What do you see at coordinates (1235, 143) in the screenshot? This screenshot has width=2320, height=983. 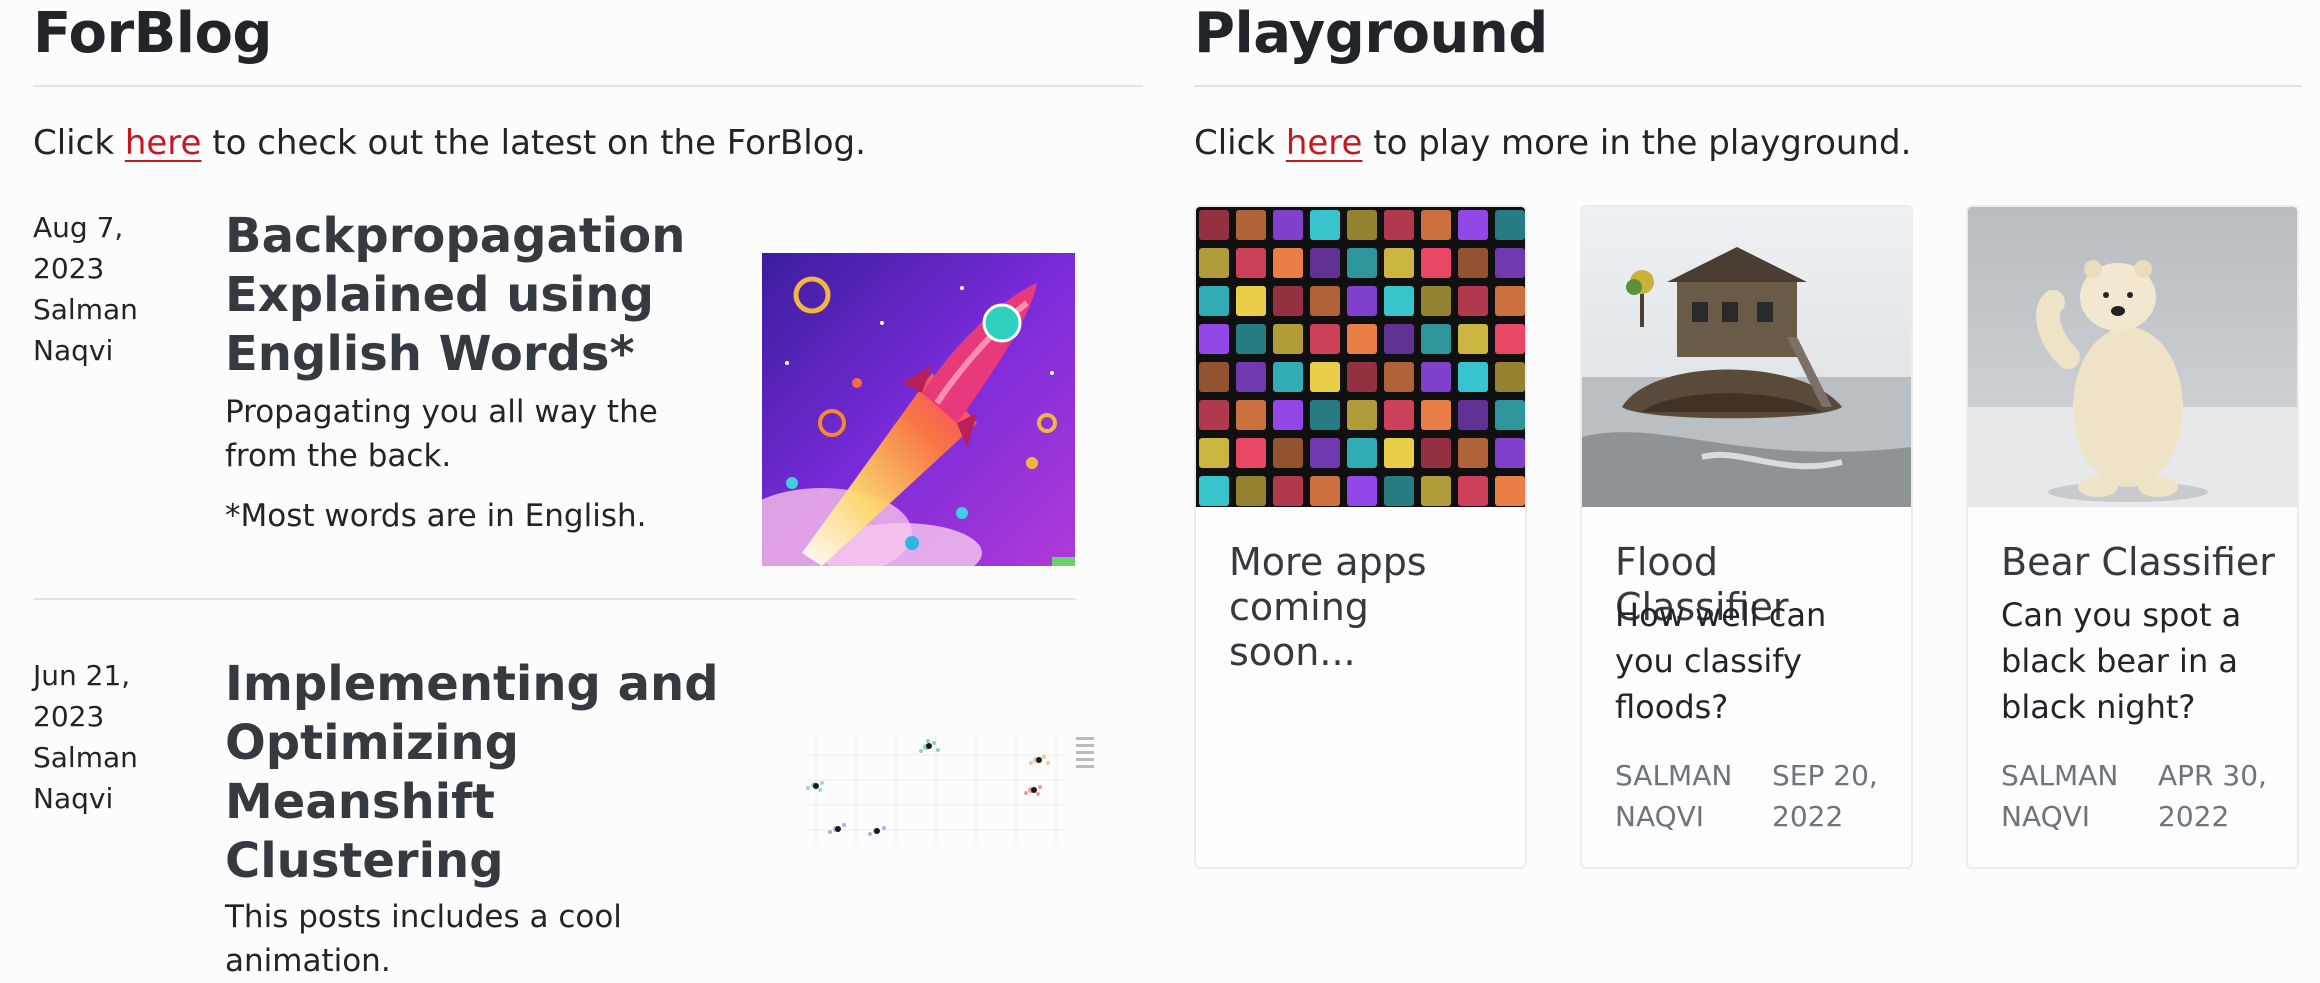 I see `playground-intro-prefix: Click` at bounding box center [1235, 143].